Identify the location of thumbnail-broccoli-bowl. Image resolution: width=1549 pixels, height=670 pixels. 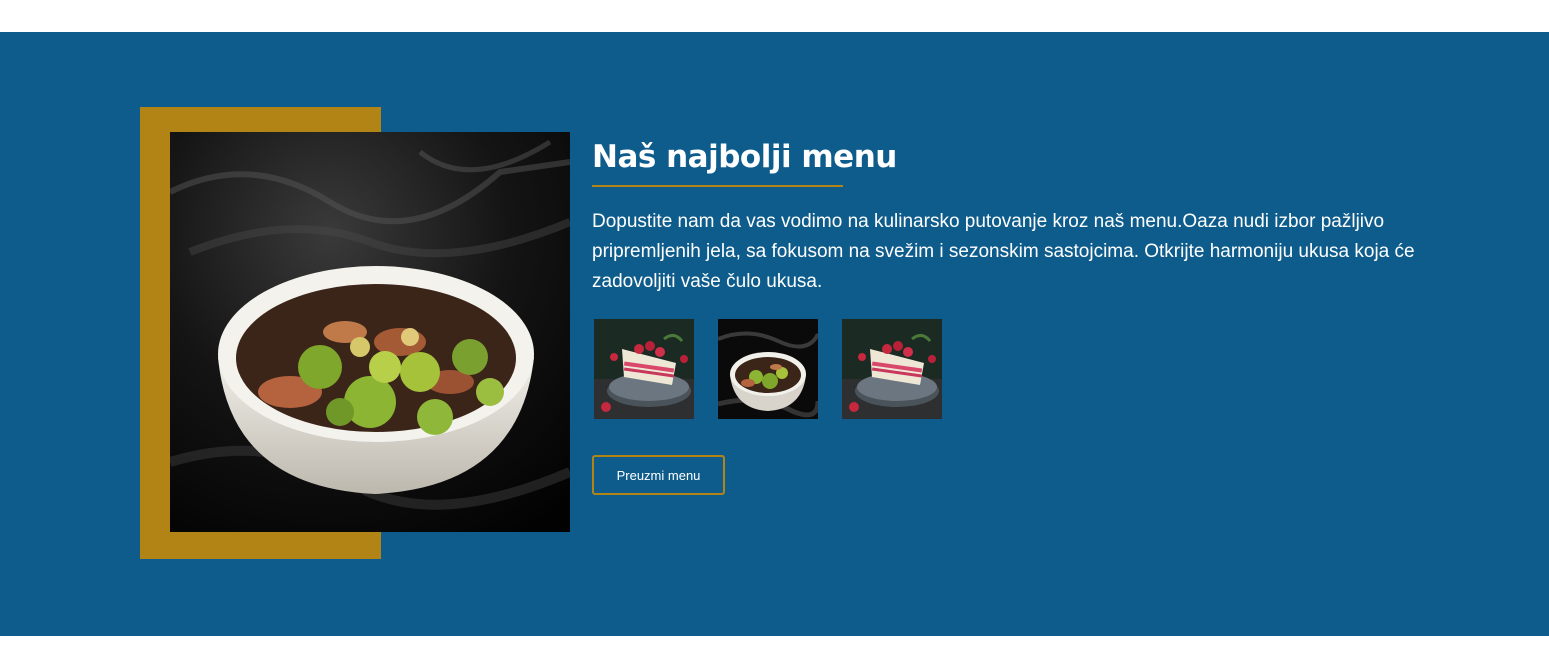
(768, 369).